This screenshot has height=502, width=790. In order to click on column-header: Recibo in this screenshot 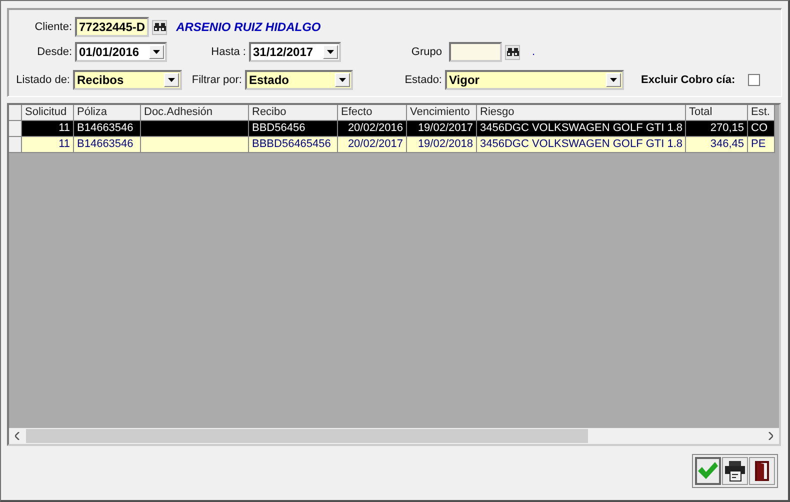, I will do `click(293, 113)`.